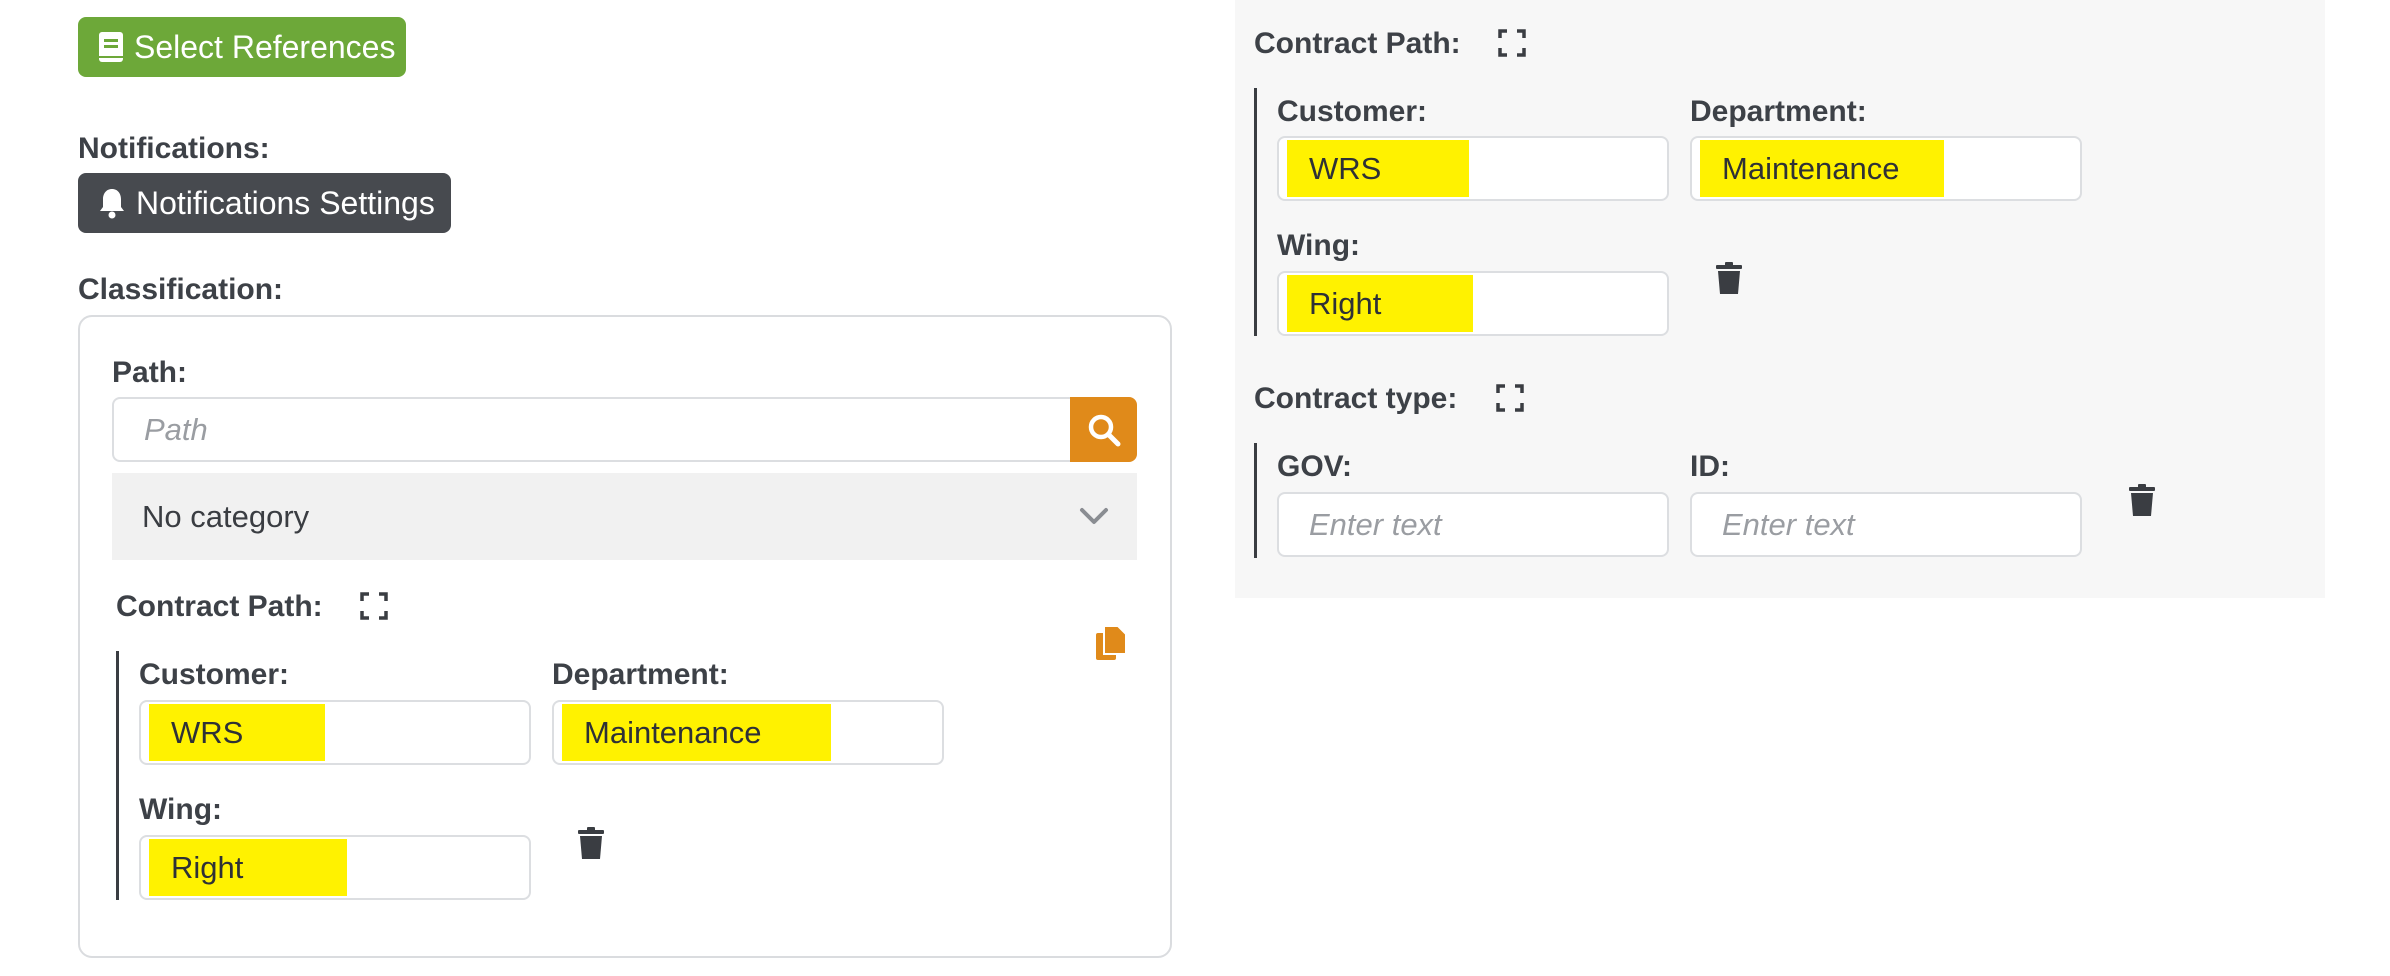 This screenshot has width=2390, height=976. I want to click on copy-icon, so click(1111, 644).